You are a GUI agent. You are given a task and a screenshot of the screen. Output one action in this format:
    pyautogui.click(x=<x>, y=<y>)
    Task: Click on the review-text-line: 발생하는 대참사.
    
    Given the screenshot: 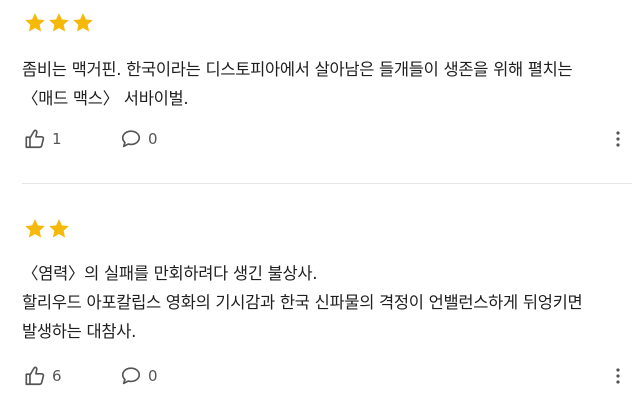 What is the action you would take?
    pyautogui.click(x=79, y=331)
    